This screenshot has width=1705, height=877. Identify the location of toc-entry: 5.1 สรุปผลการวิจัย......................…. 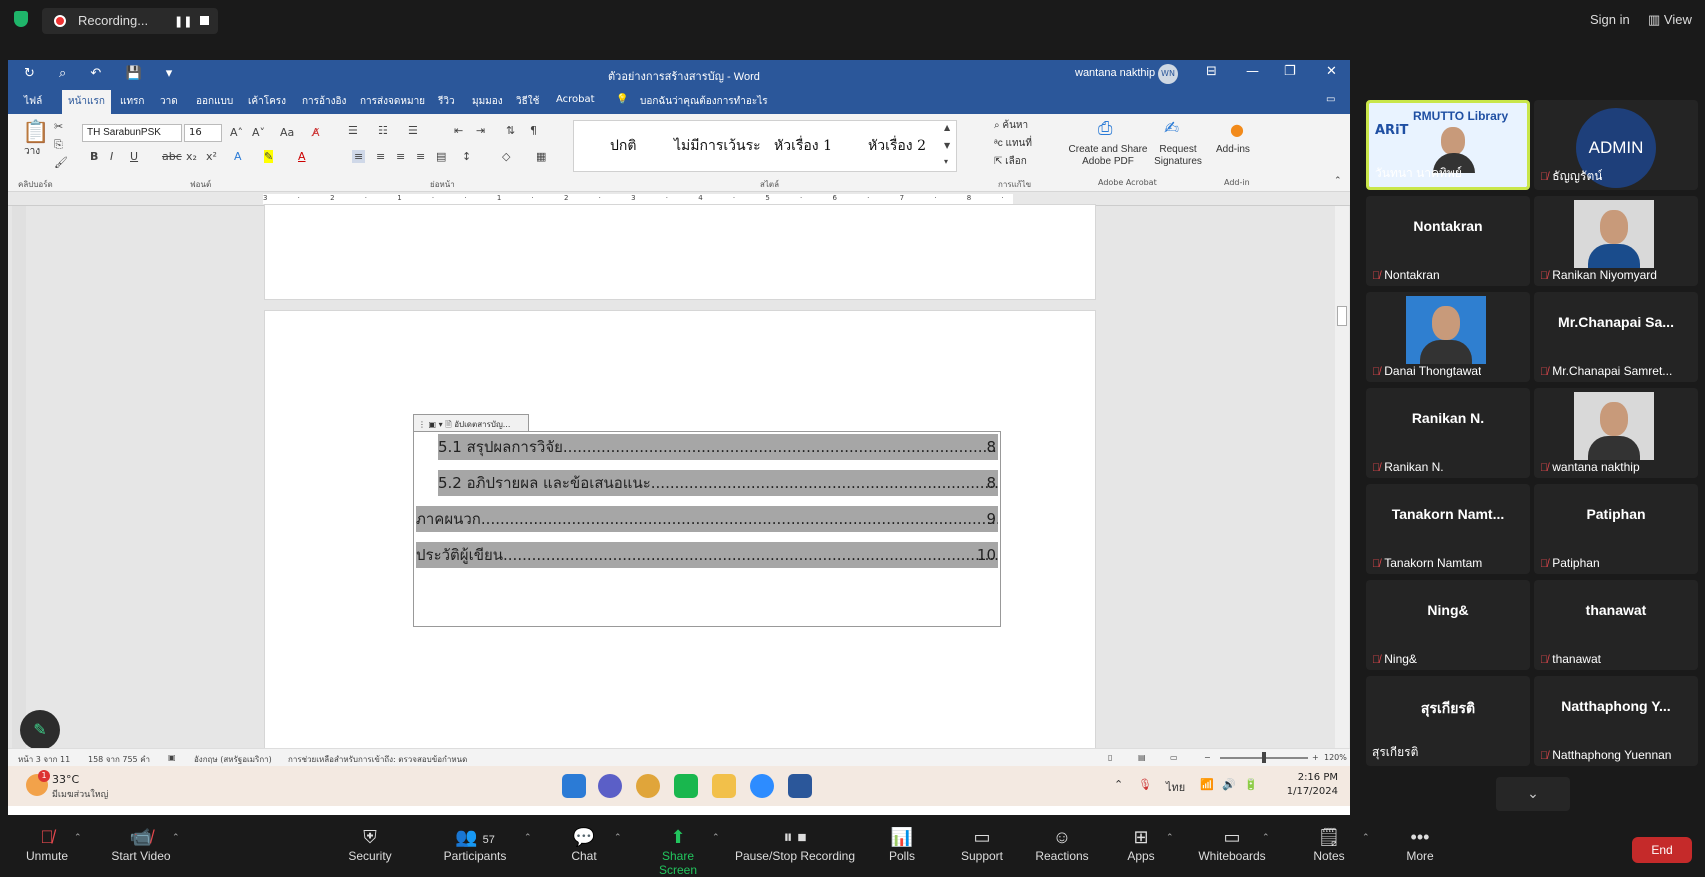
(718, 447).